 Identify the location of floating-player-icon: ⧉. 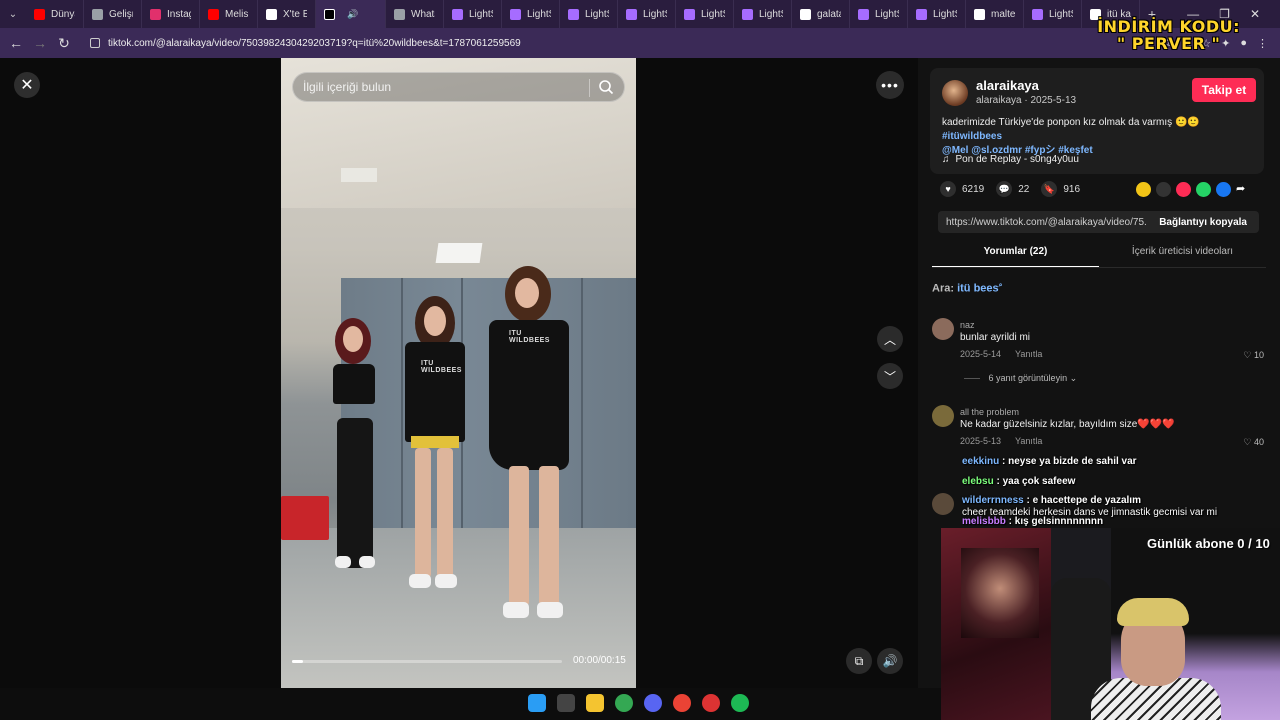
(859, 661).